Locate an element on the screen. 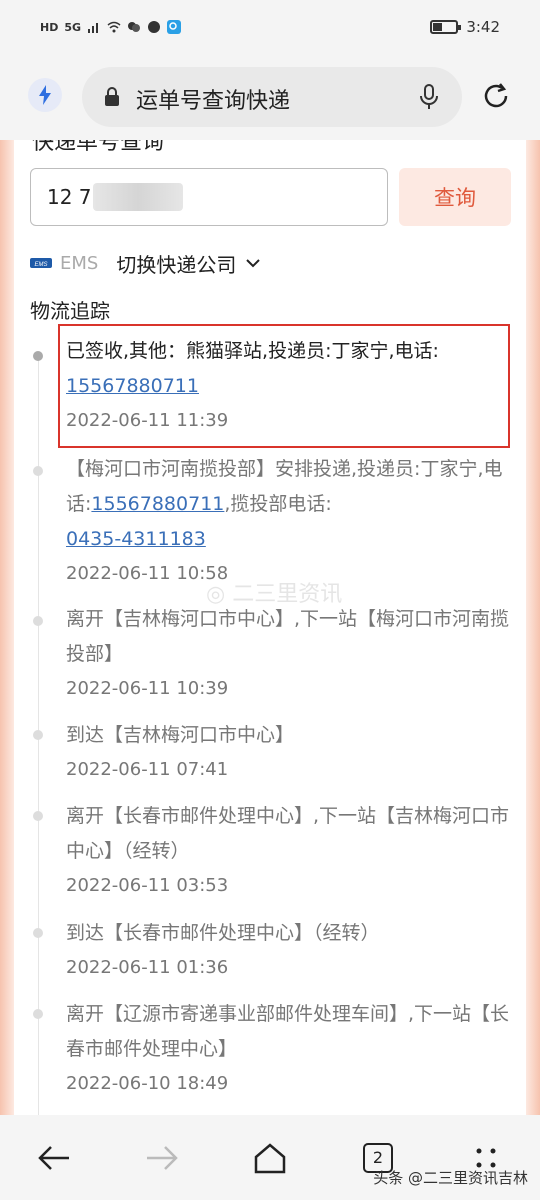 The height and width of the screenshot is (1200, 540). event-time: 2022-06-10 18:49 is located at coordinates (147, 1083).